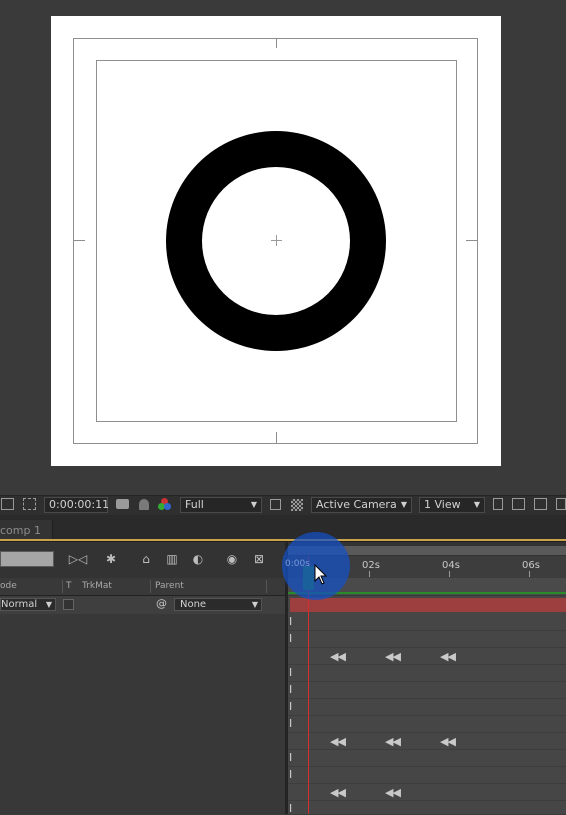 Image resolution: width=566 pixels, height=815 pixels. I want to click on resolution-value: Full, so click(194, 504).